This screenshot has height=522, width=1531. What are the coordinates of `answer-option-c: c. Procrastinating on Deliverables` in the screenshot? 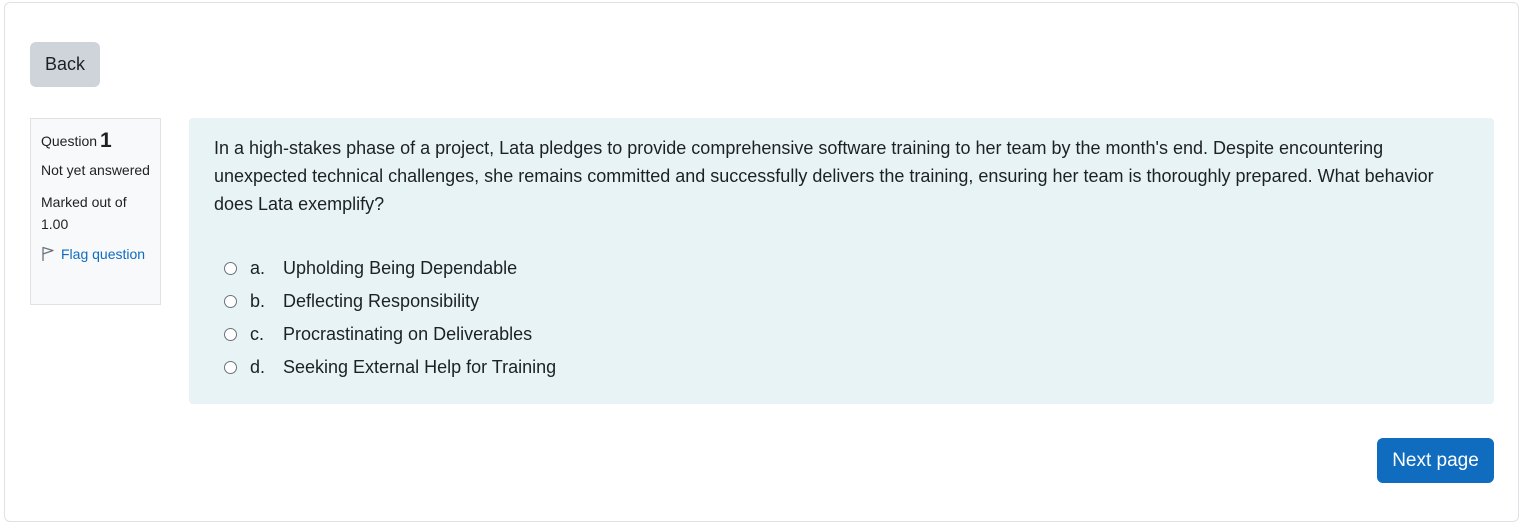 It's located at (846, 334).